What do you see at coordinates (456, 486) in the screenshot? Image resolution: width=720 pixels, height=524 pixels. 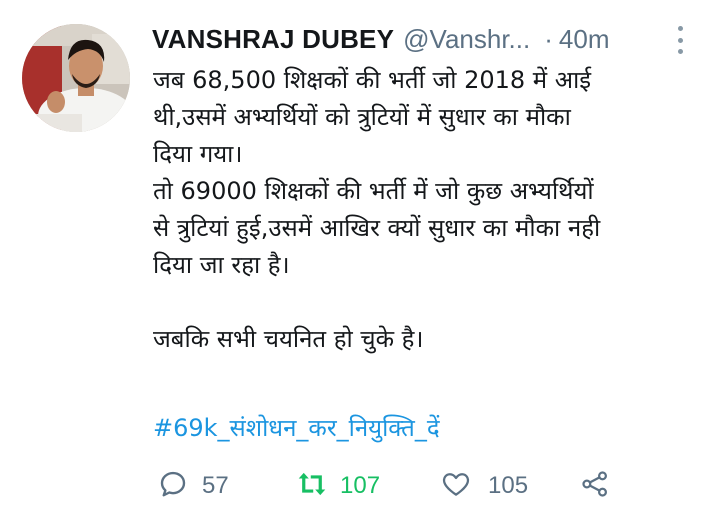 I see `heart-icon` at bounding box center [456, 486].